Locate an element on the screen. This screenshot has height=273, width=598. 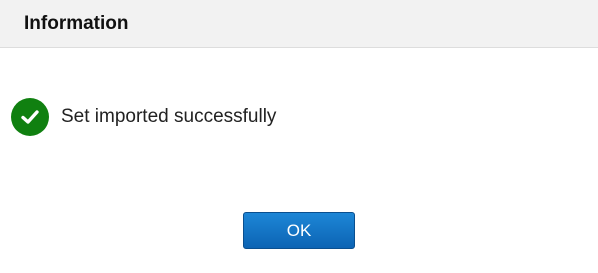
message-text: Set imported successfully is located at coordinates (169, 116).